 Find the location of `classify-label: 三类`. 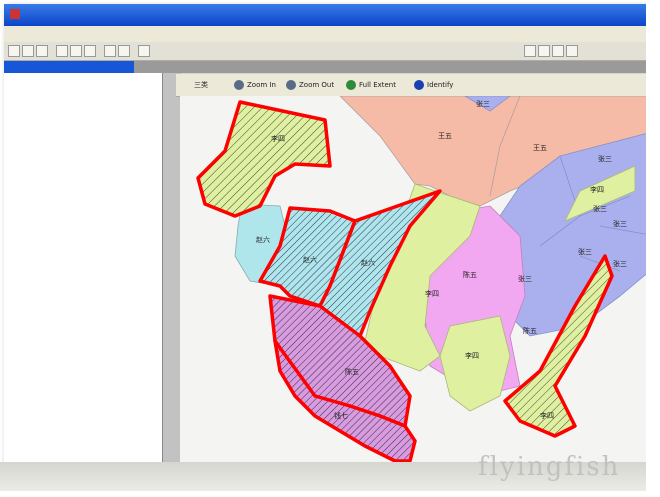

classify-label: 三类 is located at coordinates (201, 85).